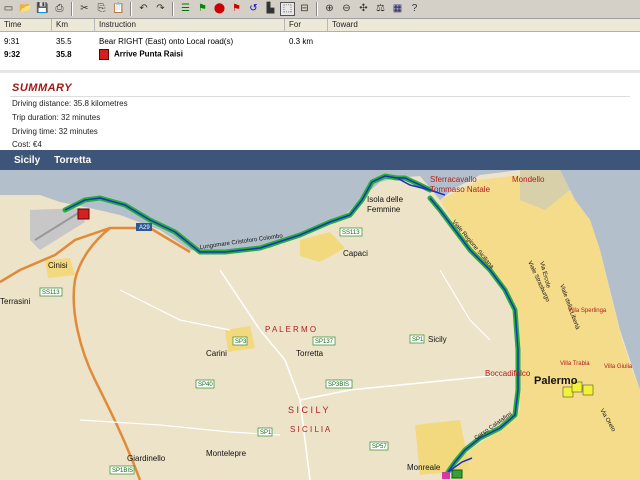  I want to click on road-shield: A29, so click(144, 227).